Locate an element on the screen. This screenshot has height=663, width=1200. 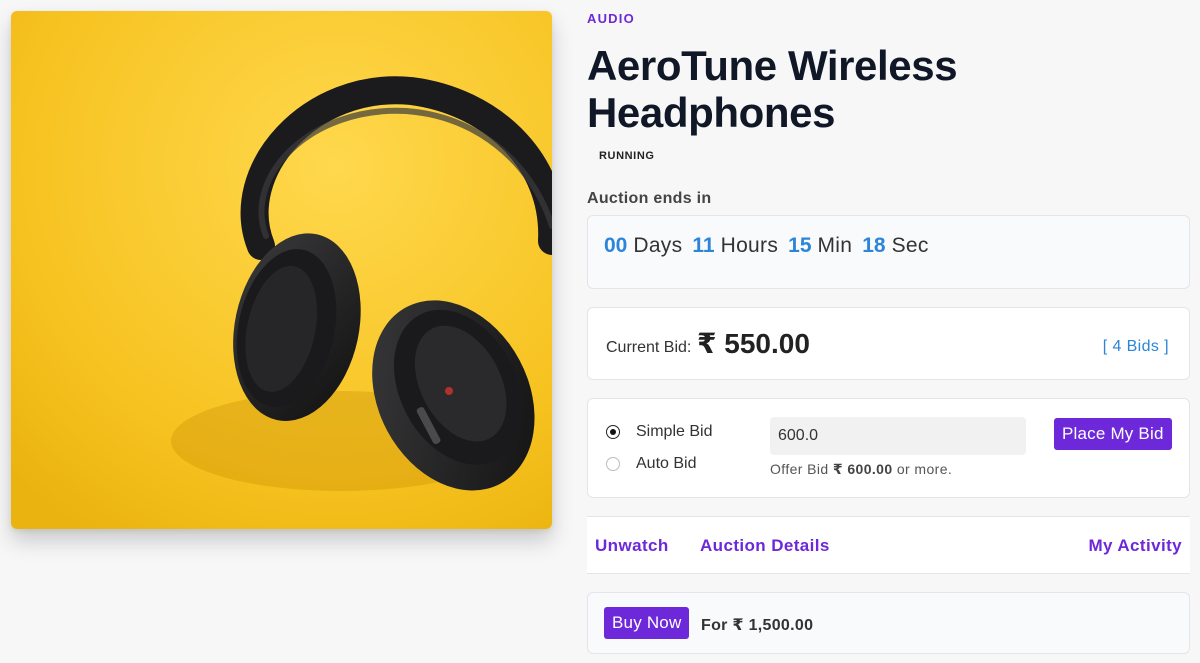
buy-now-panel: Buy Now For ₹ 1,500.00 is located at coordinates (888, 623).